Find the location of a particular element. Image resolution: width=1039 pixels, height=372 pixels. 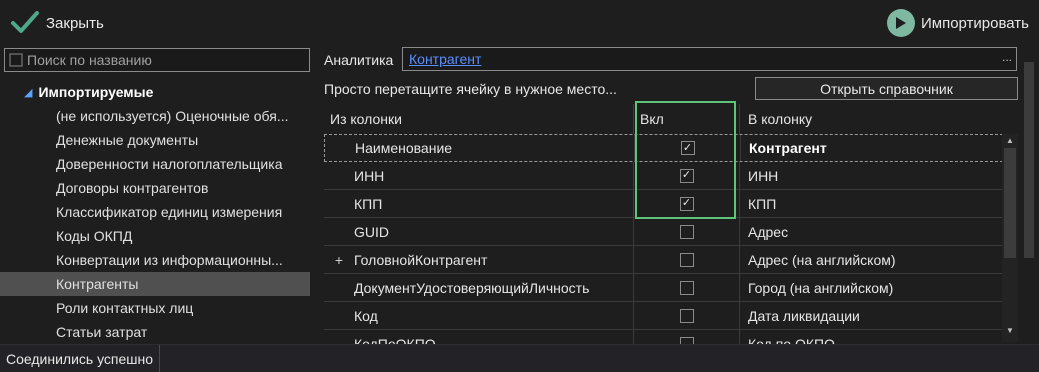

tree-item-label: Доверенности налогоплательщика is located at coordinates (169, 164).